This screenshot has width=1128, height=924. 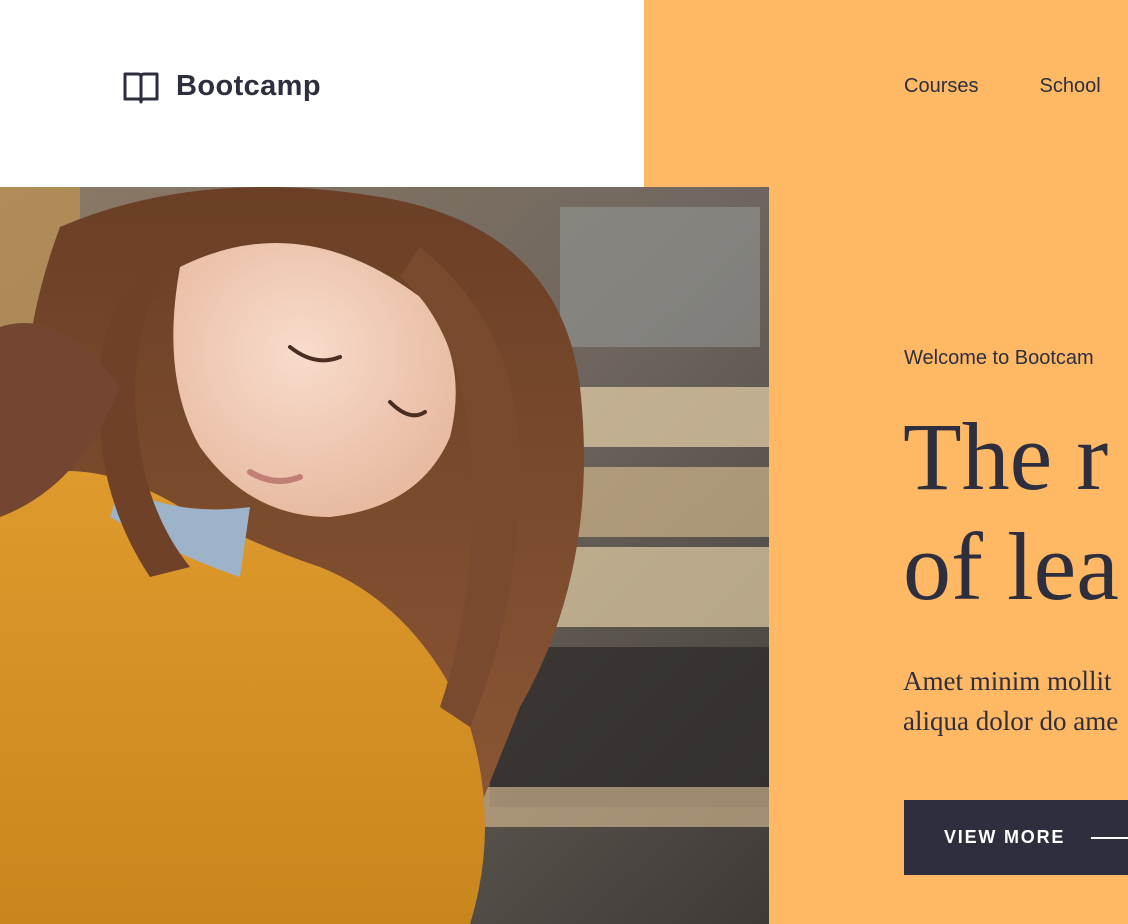 I want to click on main-nav: Courses School, so click(x=1002, y=86).